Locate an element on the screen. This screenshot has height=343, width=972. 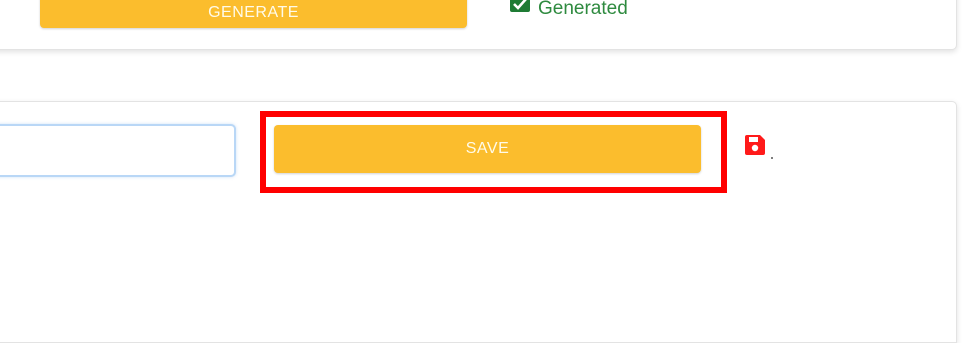
status-label: Generated is located at coordinates (583, 9).